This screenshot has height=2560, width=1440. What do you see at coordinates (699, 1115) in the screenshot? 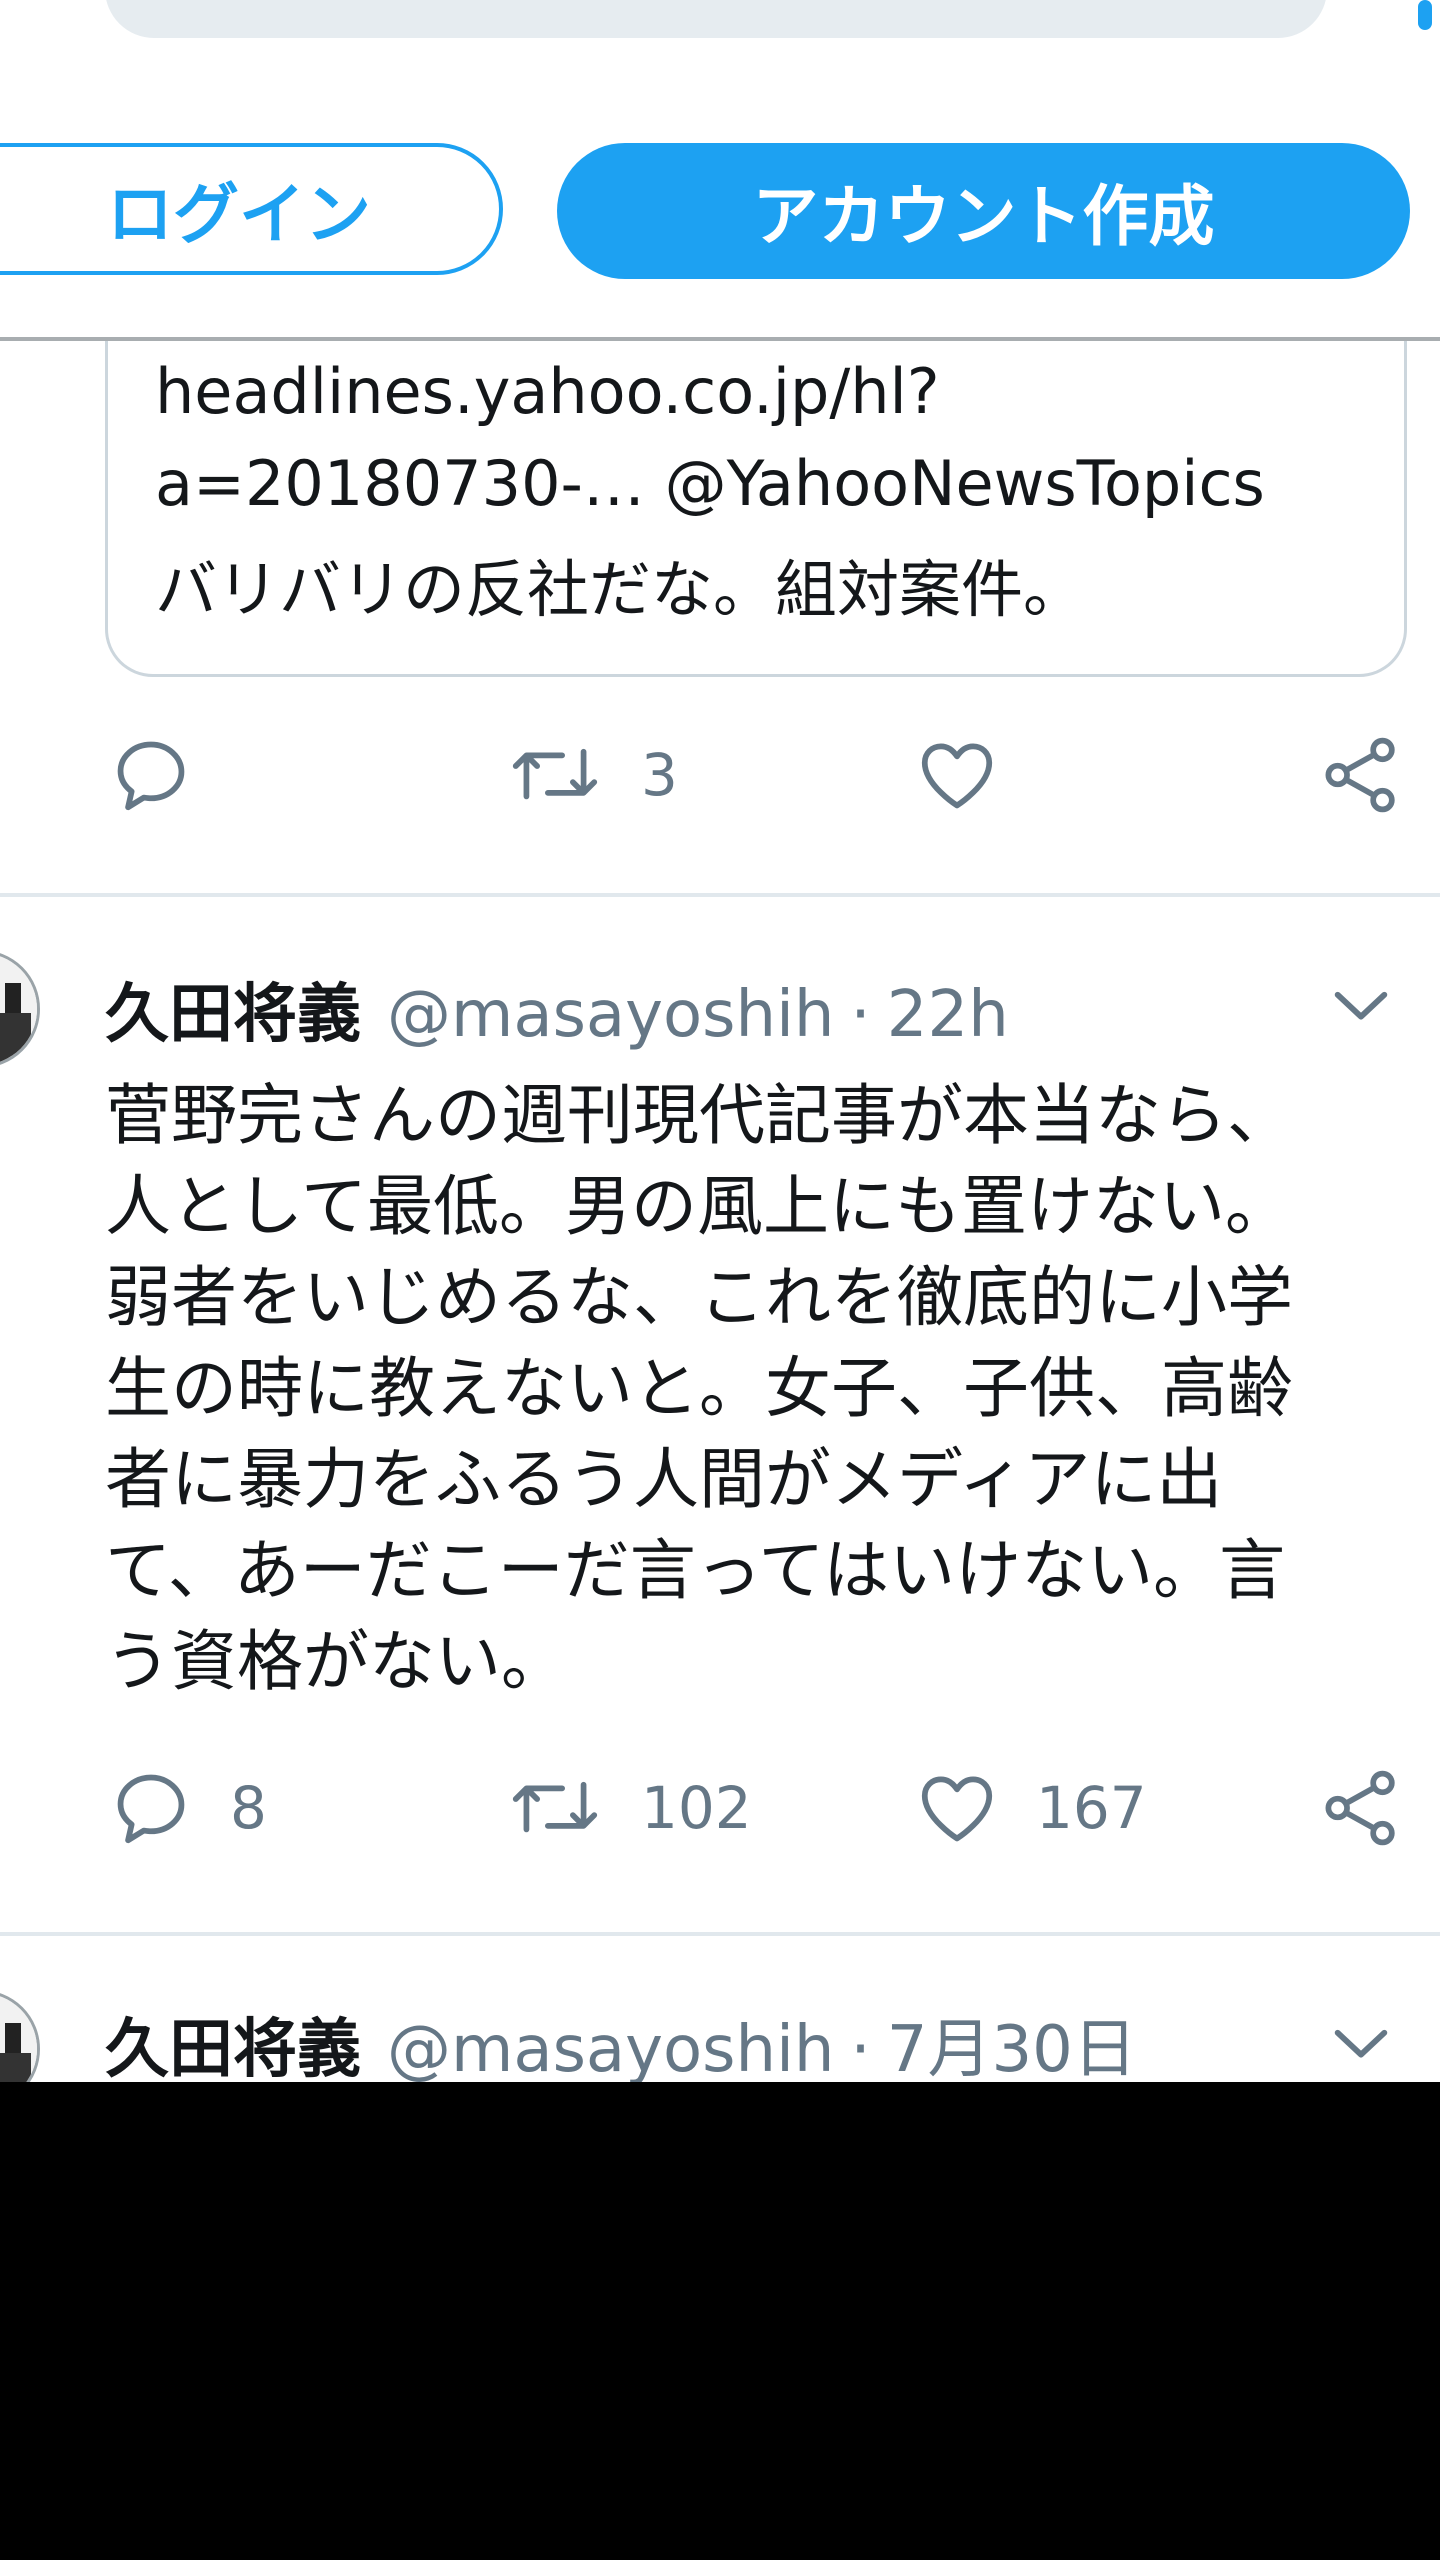
I see `tweet-text-line: 菅野完さんの週刊現代記事が本当なら、` at bounding box center [699, 1115].